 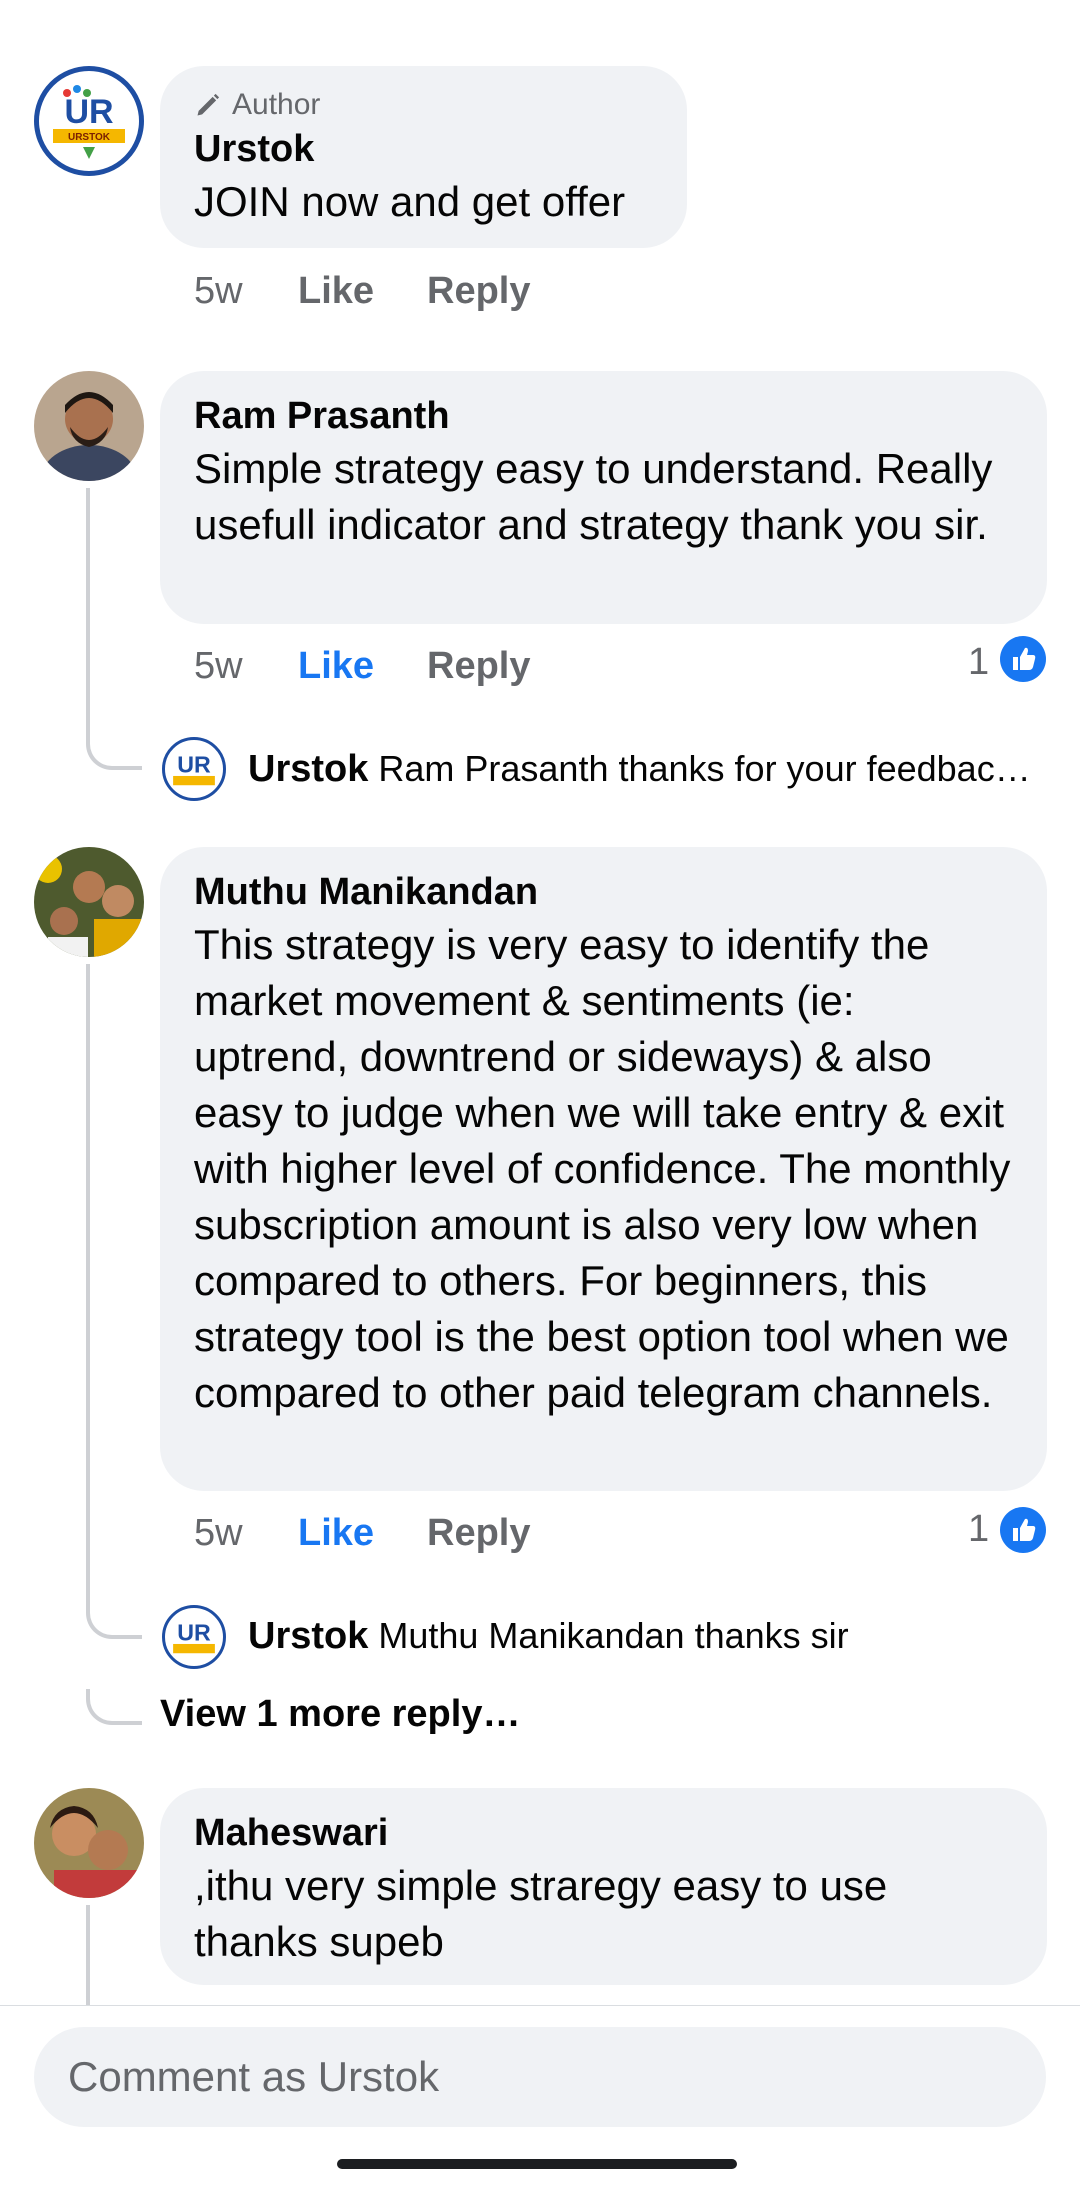 I want to click on home-indicator, so click(x=537, y=2164).